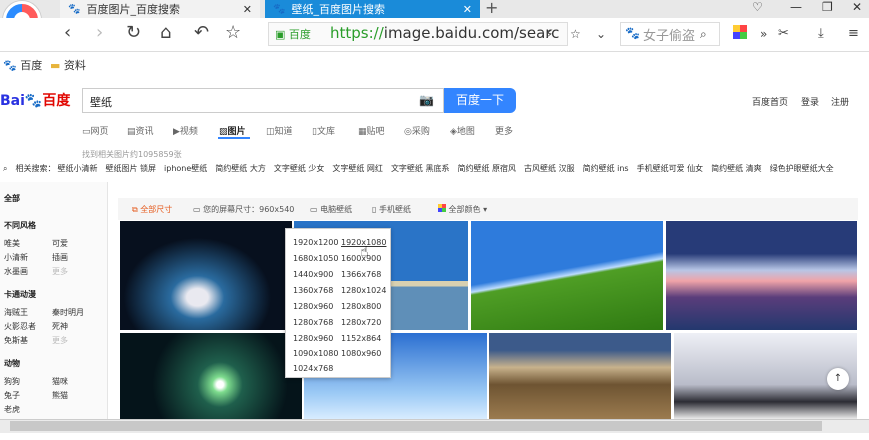 The image size is (869, 440). What do you see at coordinates (763, 34) in the screenshot?
I see `more-extensions-icon: »` at bounding box center [763, 34].